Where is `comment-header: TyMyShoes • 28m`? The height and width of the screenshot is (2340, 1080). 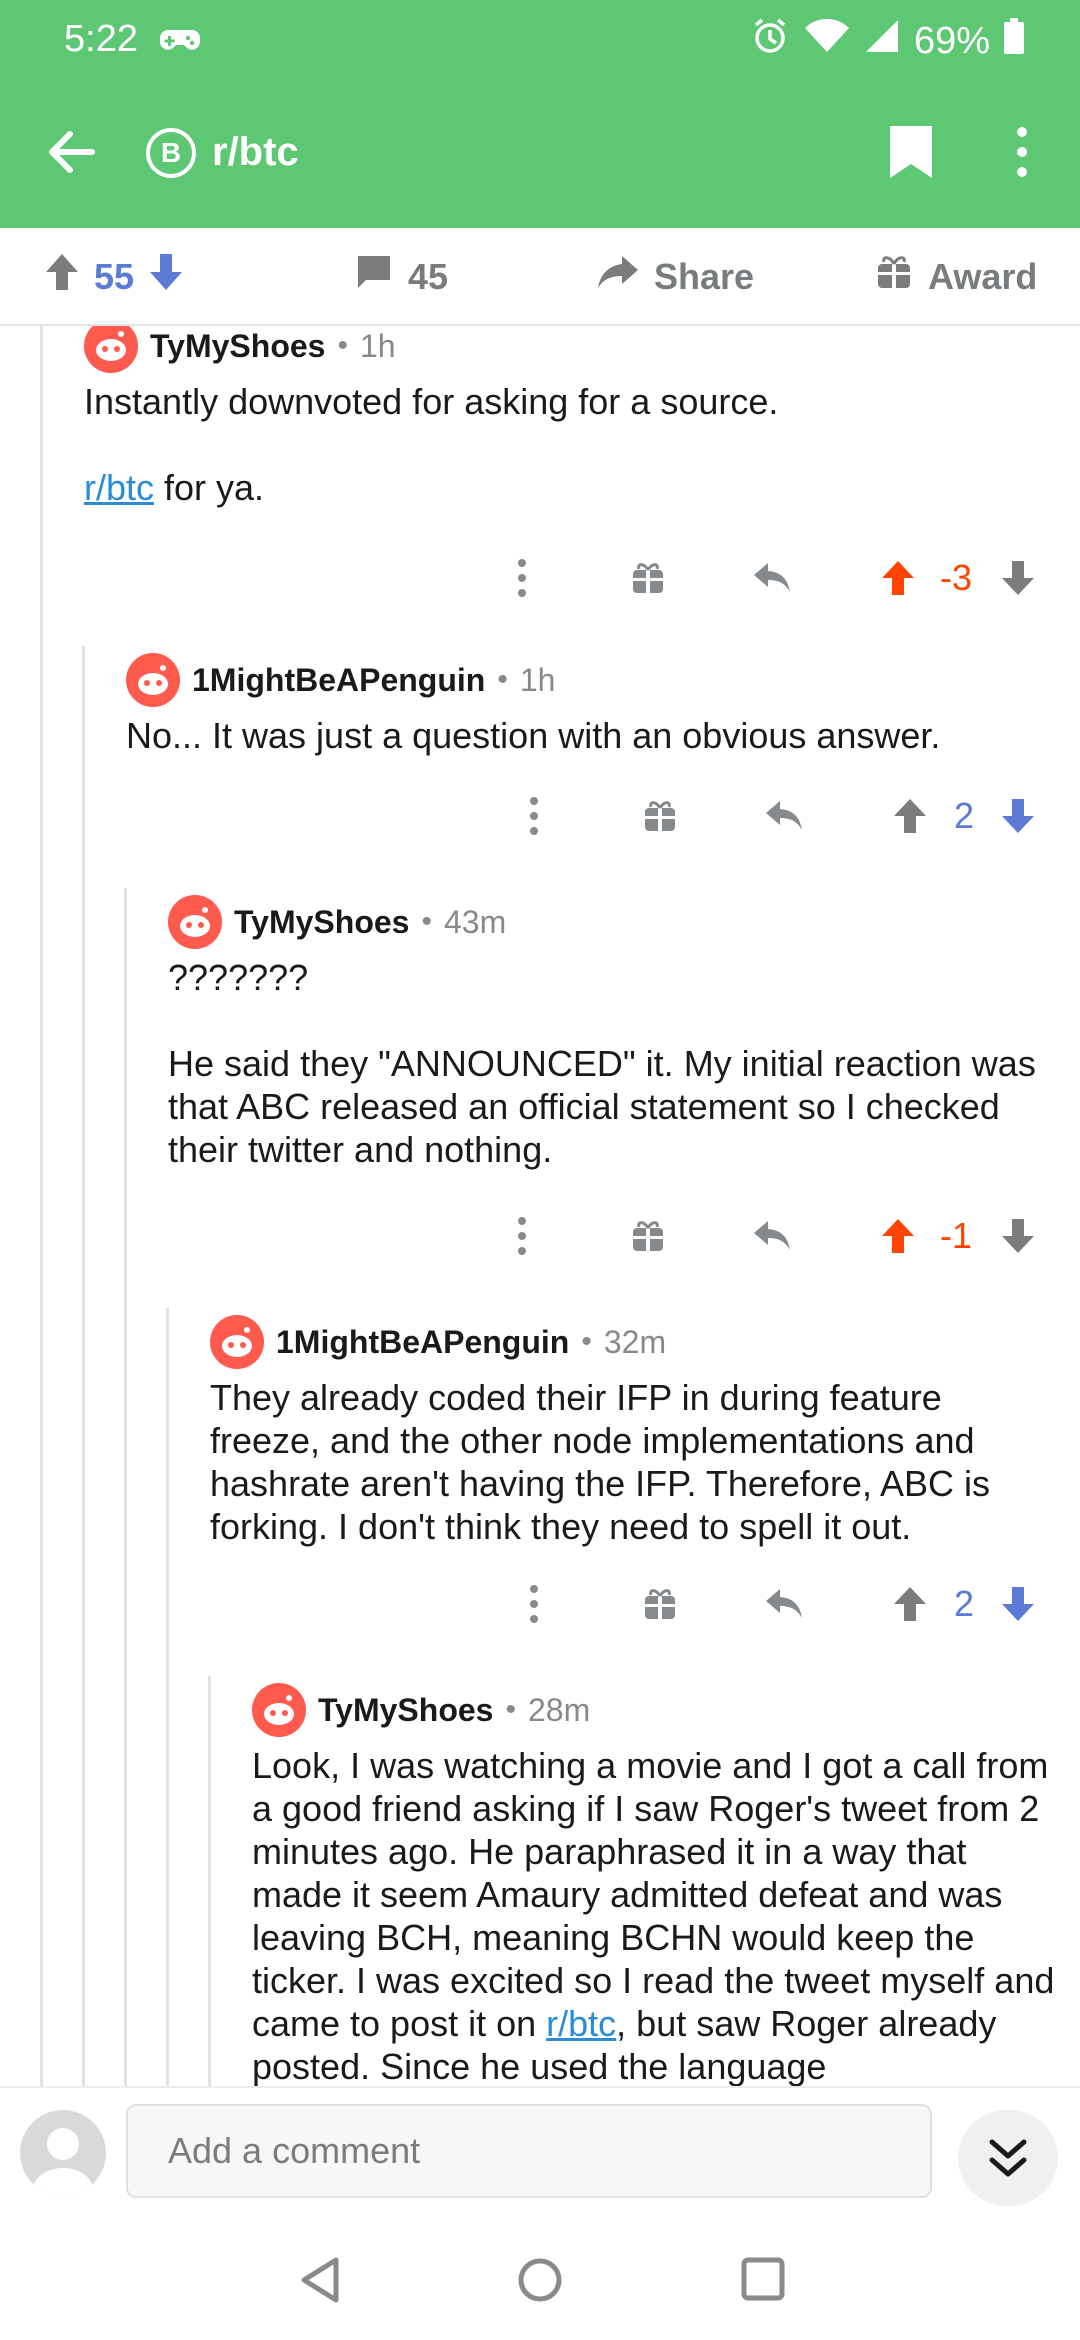 comment-header: TyMyShoes • 28m is located at coordinates (655, 1710).